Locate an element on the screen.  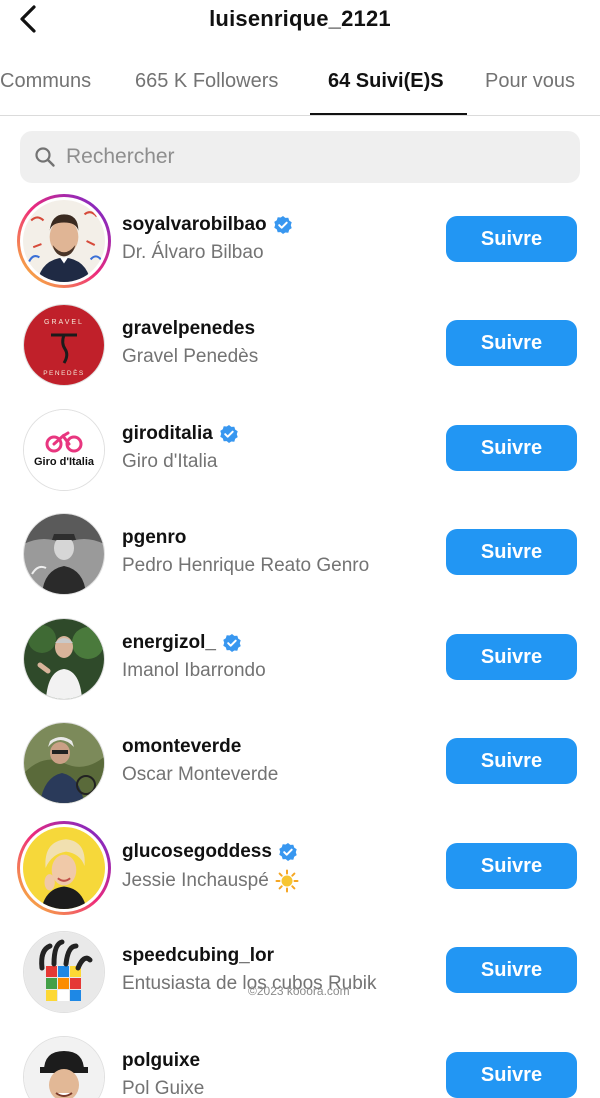
tab-communs: Communs is located at coordinates (45, 81).